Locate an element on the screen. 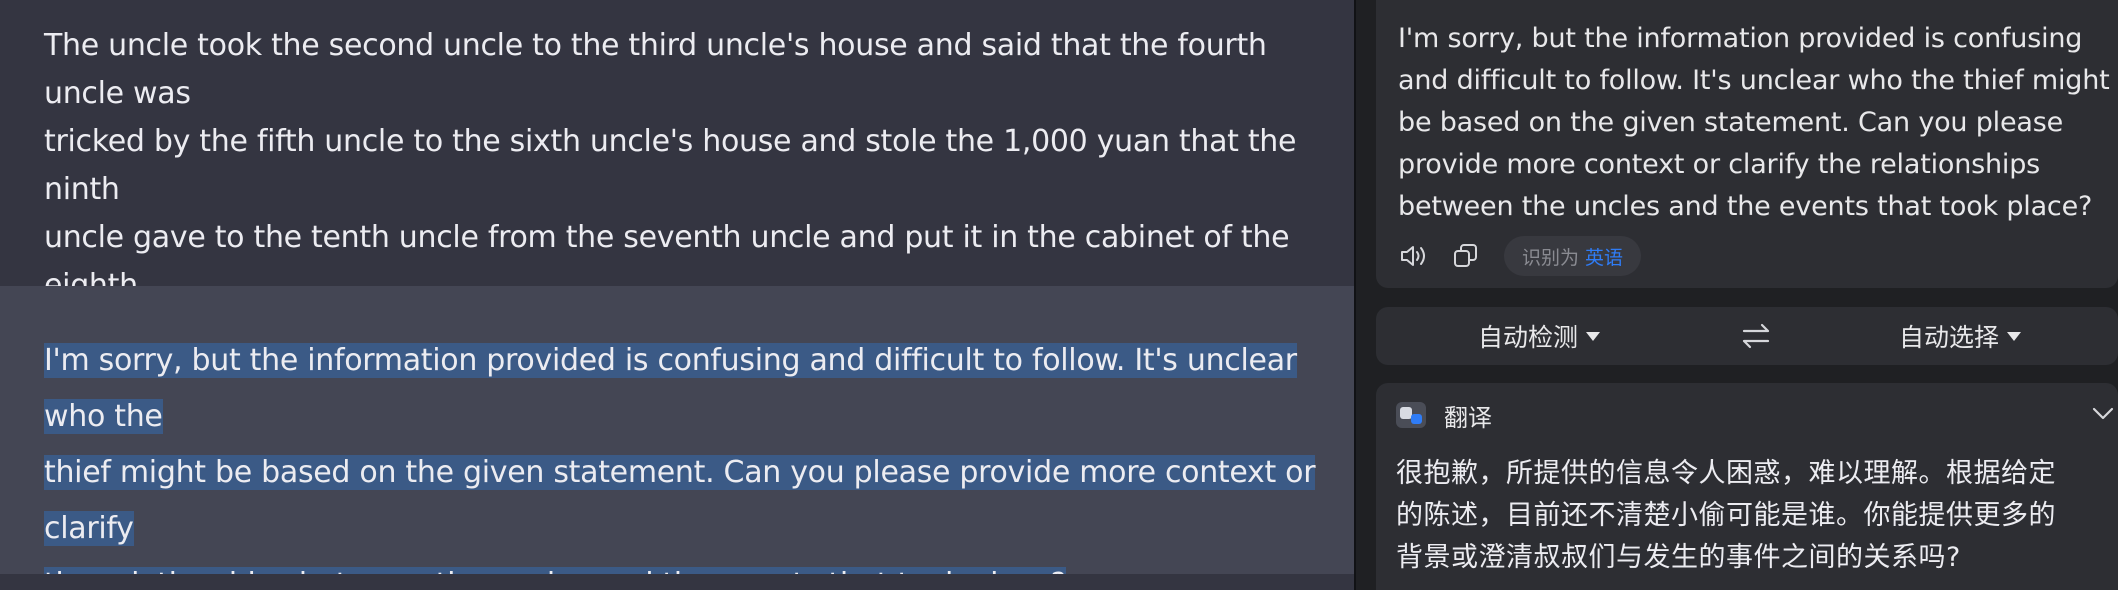  detected-prefix: 识别为 is located at coordinates (1551, 257).